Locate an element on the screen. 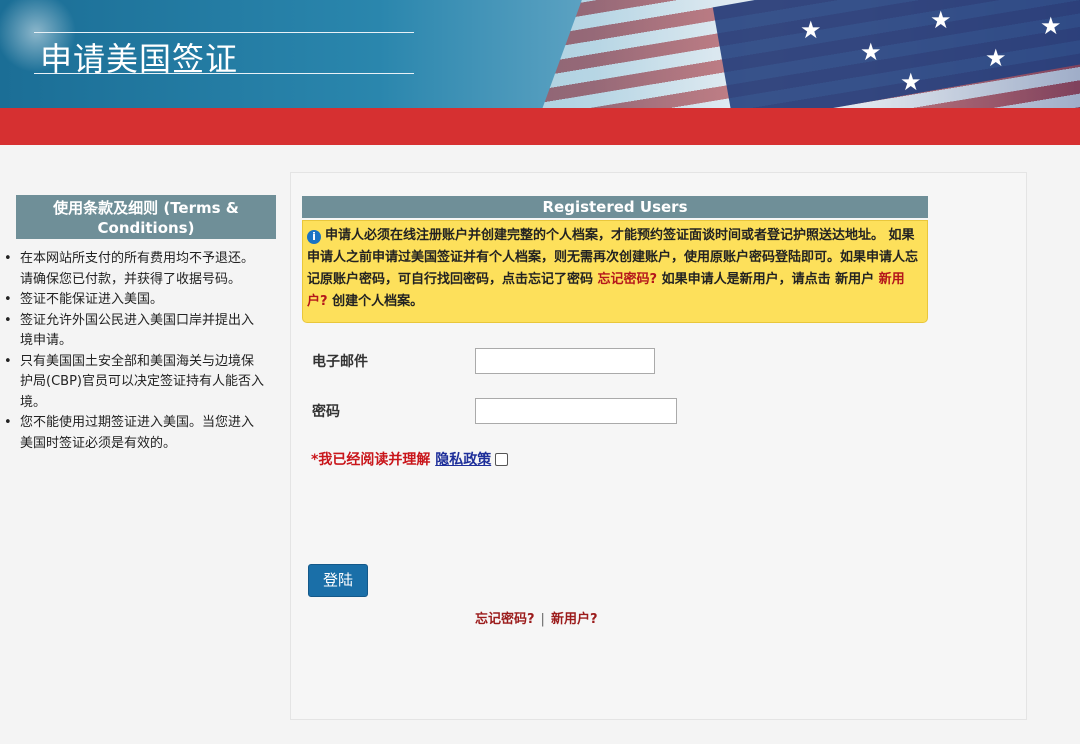 Image resolution: width=1080 pixels, height=744 pixels. privacy-policy-link: 隐私政策 is located at coordinates (463, 460).